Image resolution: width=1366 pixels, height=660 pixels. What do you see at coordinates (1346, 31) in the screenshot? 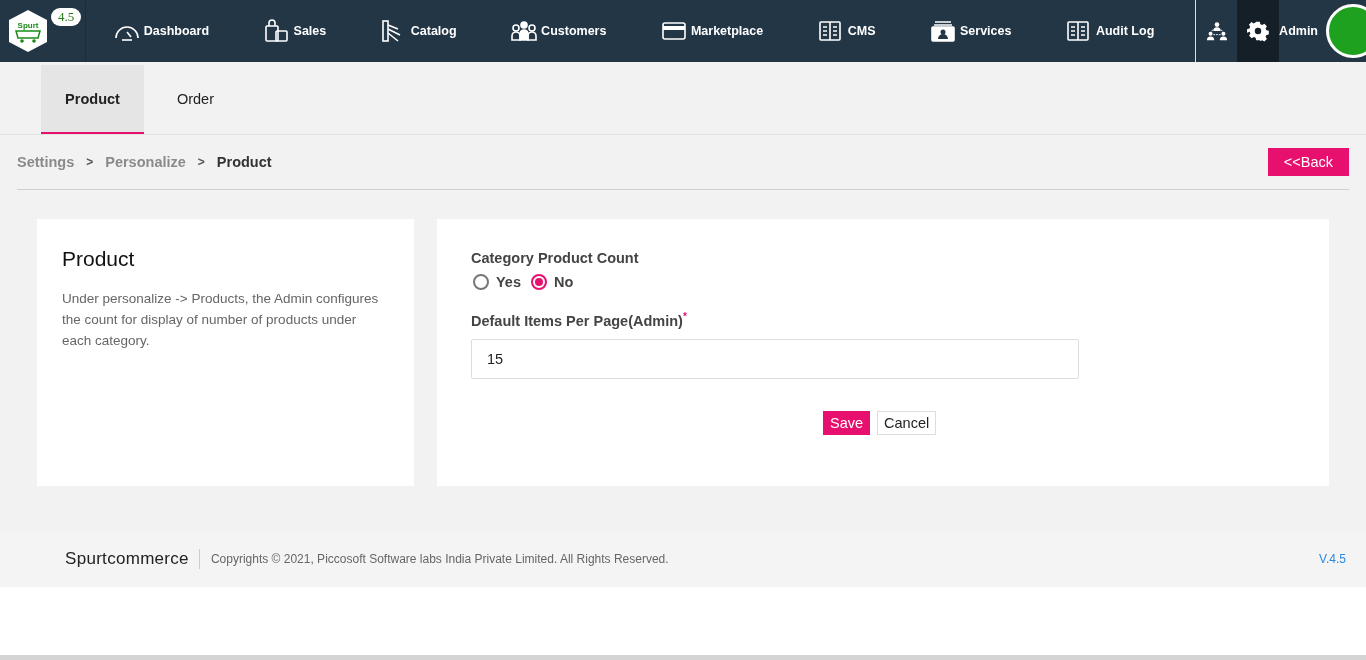
I see `avatar` at bounding box center [1346, 31].